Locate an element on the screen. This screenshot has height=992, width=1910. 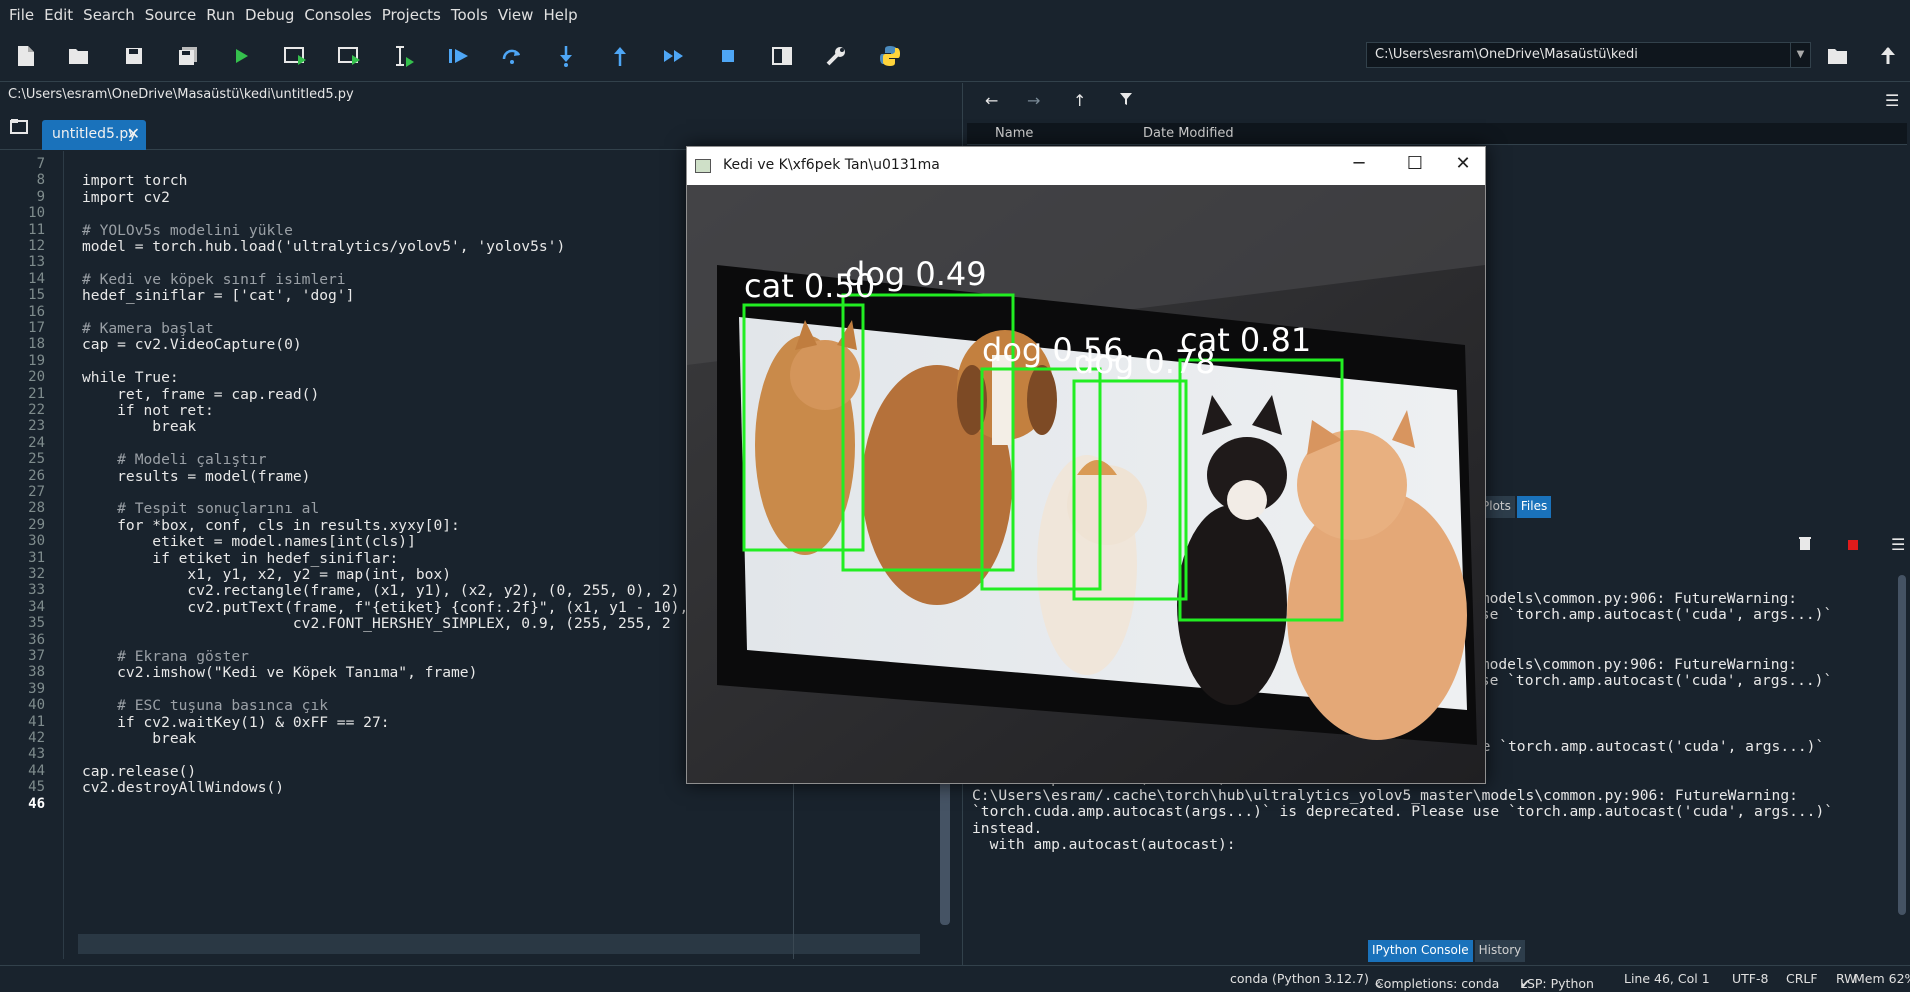
detection-label-cat-2: cat 0.81 is located at coordinates (1245, 340).